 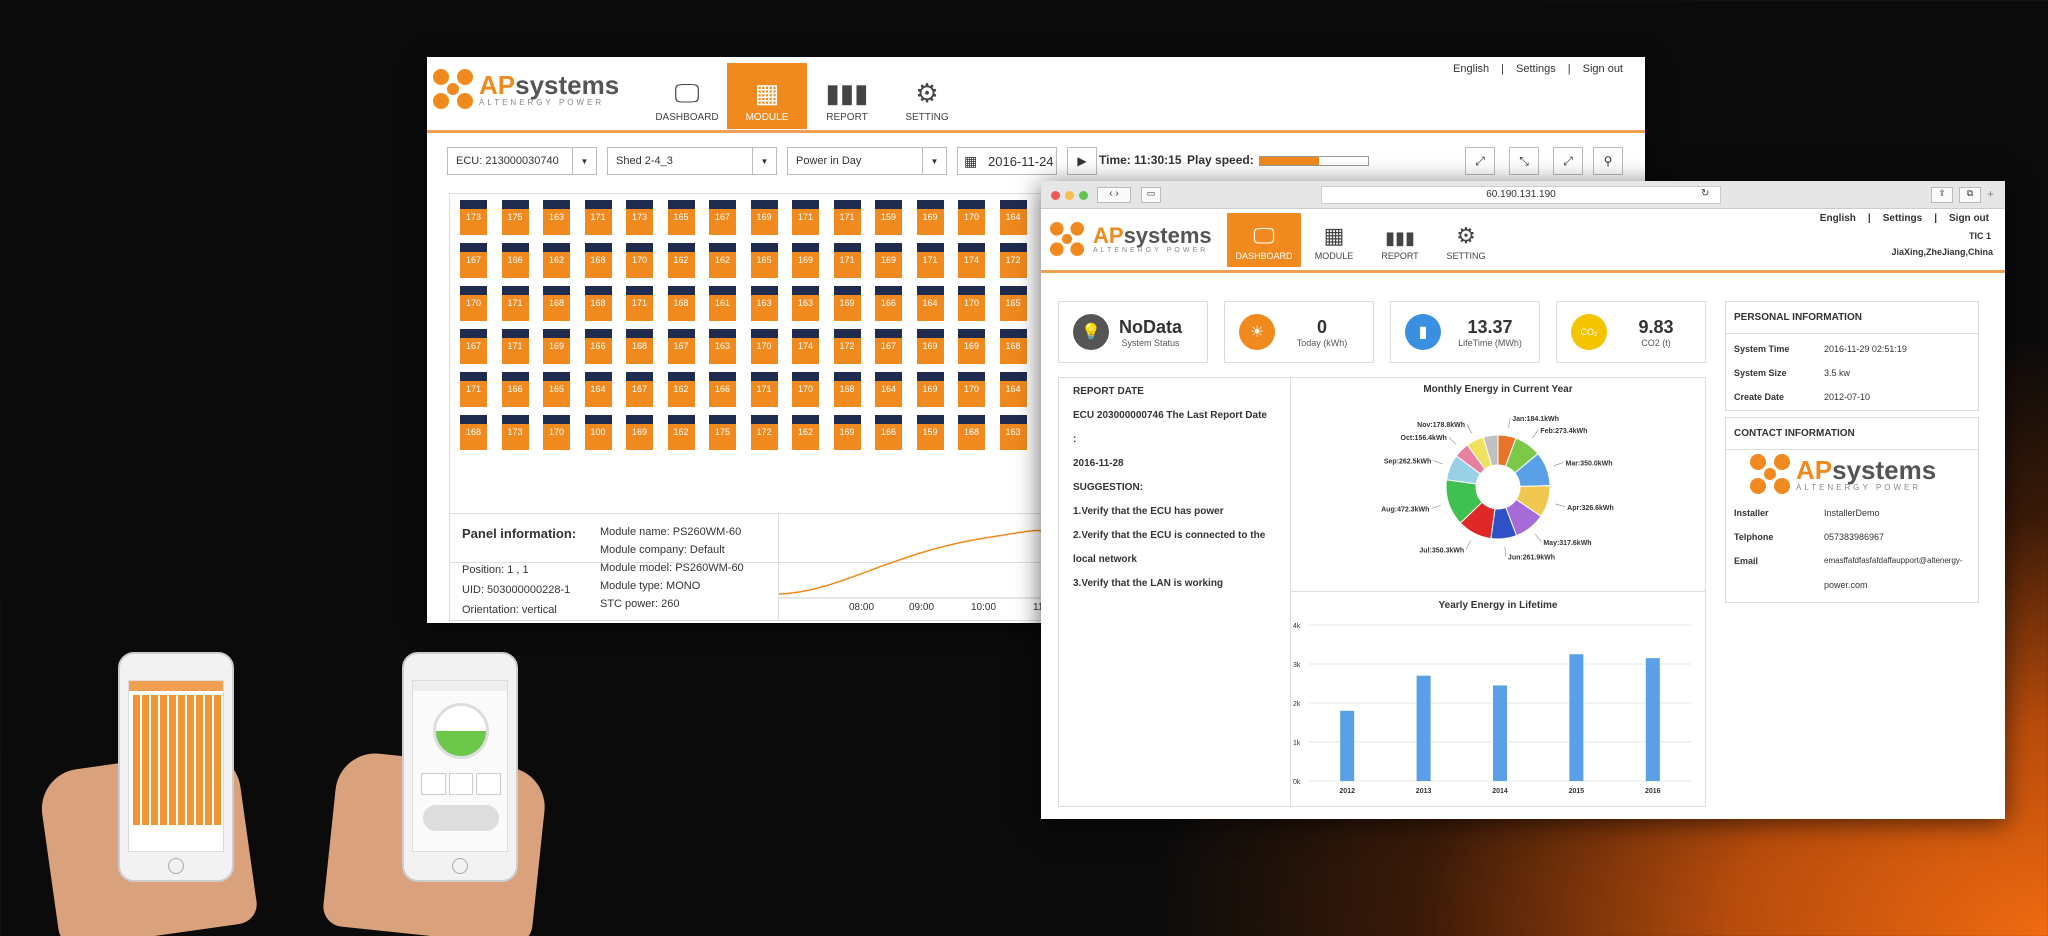 What do you see at coordinates (1480, 161) in the screenshot?
I see `fit-button: ⤢` at bounding box center [1480, 161].